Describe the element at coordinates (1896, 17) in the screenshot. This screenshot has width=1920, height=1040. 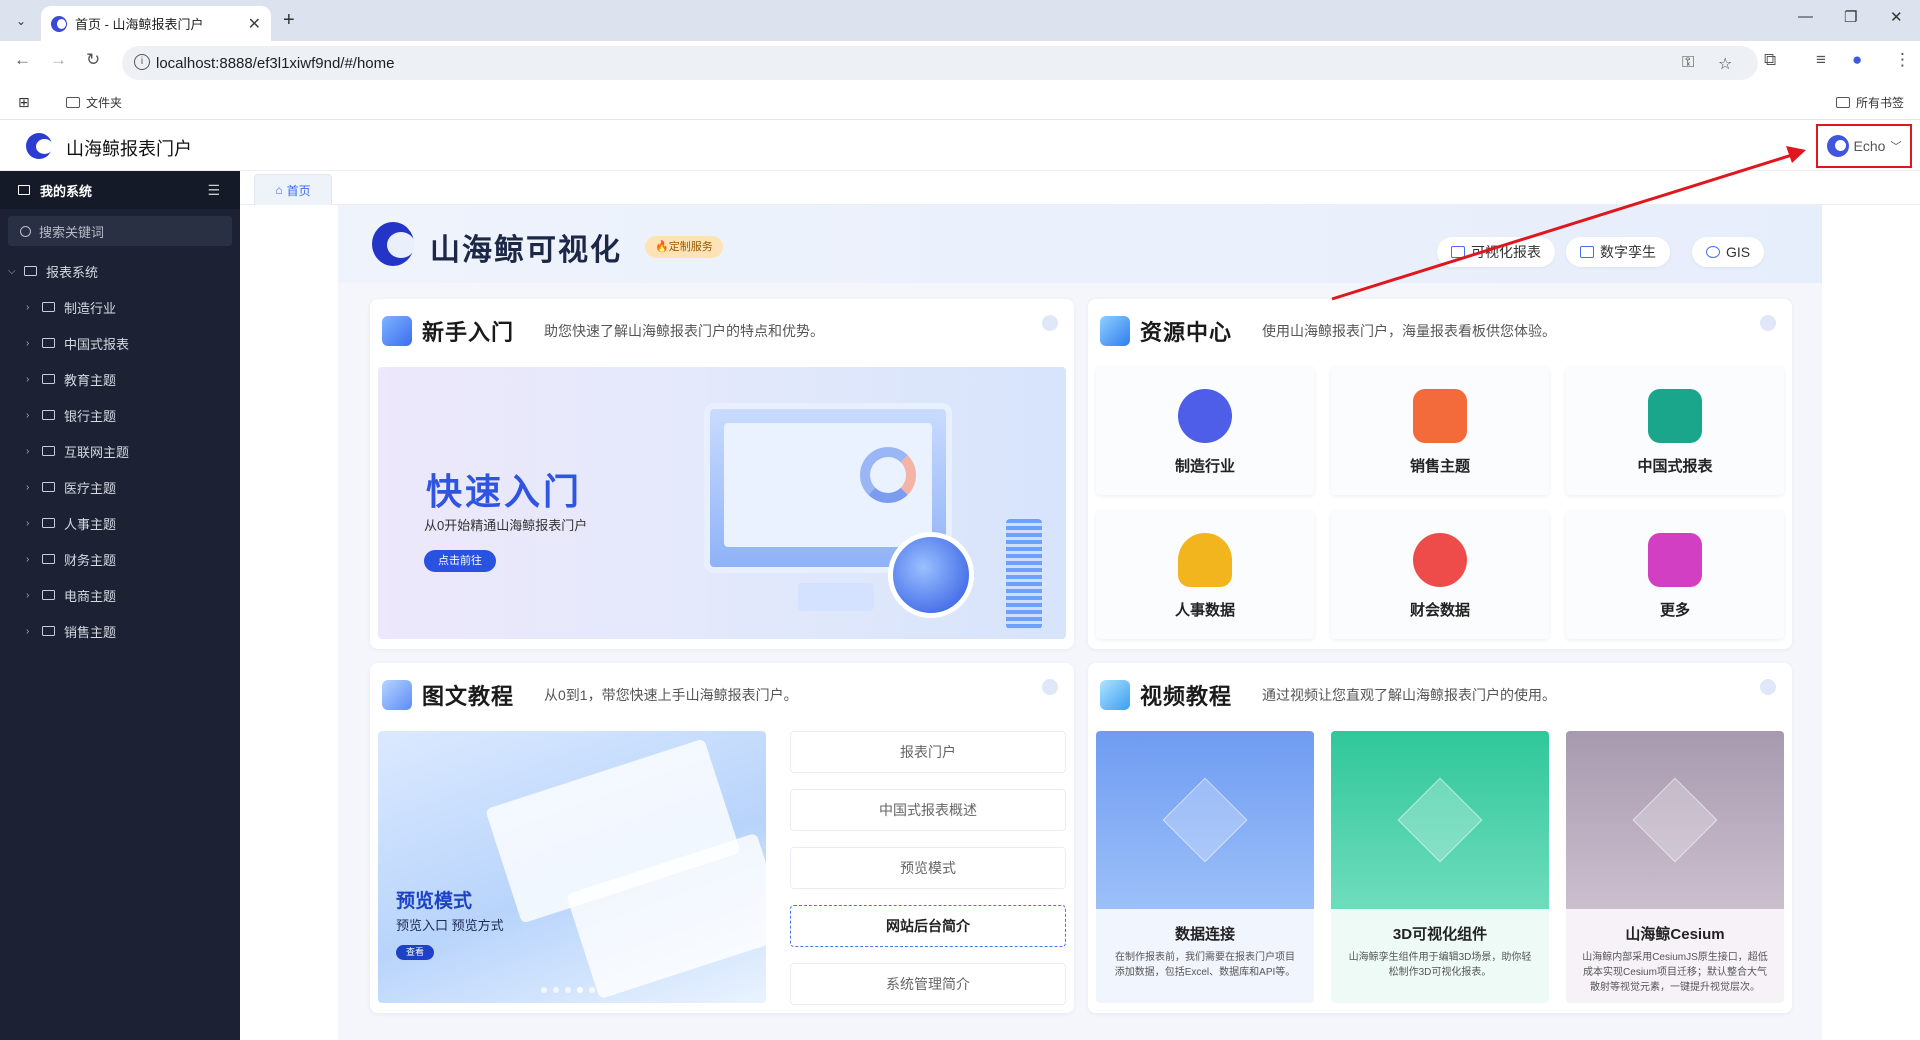
I see `window-close-button: ✕` at that location.